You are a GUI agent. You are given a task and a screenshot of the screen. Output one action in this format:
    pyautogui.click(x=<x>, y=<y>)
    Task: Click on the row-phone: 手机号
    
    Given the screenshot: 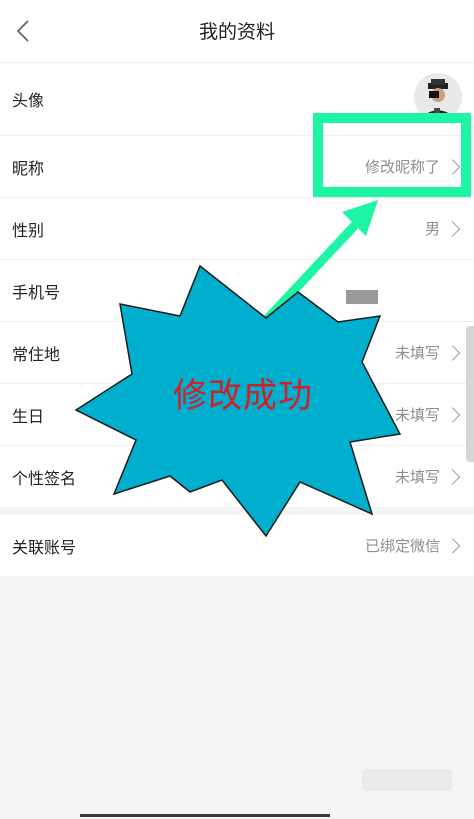 What is the action you would take?
    pyautogui.click(x=237, y=291)
    